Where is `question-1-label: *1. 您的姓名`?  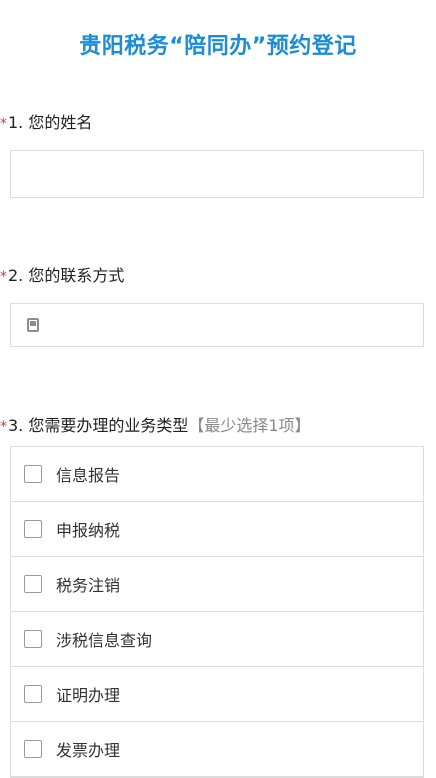
question-1-label: *1. 您的姓名 is located at coordinates (46, 121).